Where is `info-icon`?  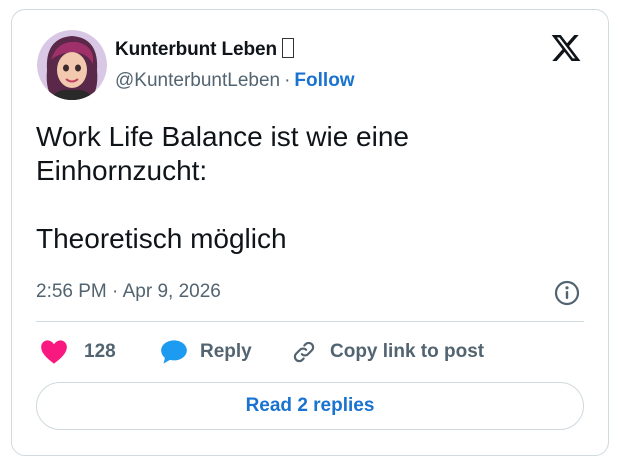
info-icon is located at coordinates (567, 293).